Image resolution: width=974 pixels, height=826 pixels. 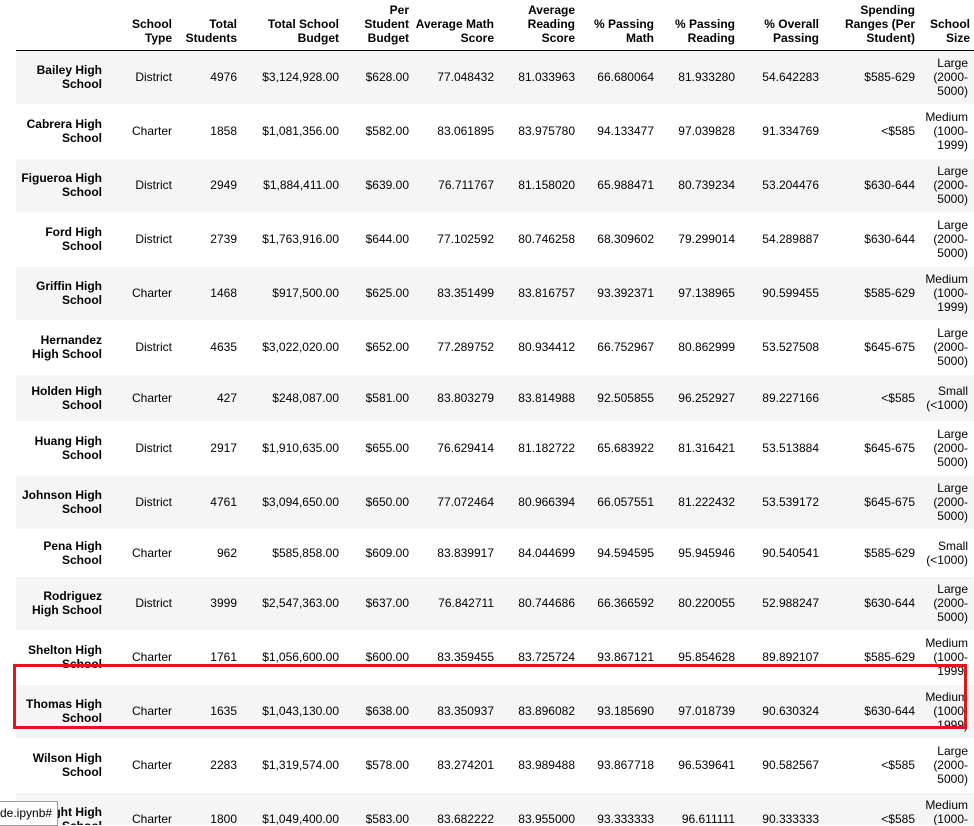 I want to click on pass-math-cell: 92.505855, so click(x=625, y=397).